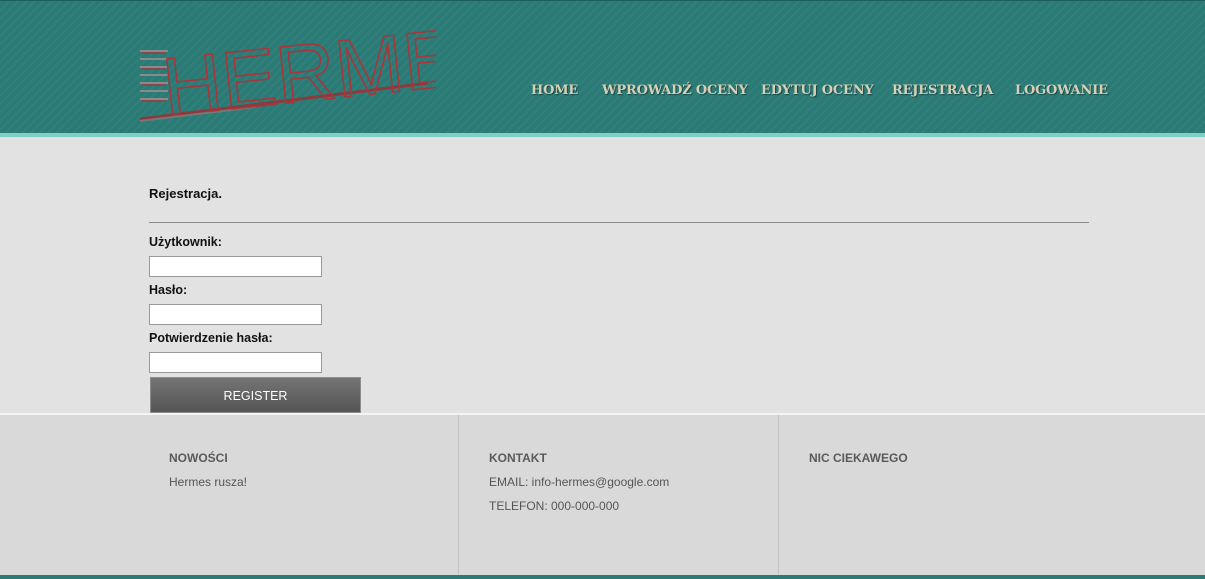  Describe the element at coordinates (208, 482) in the screenshot. I see `footer-news-text: Hermes rusza!` at that location.